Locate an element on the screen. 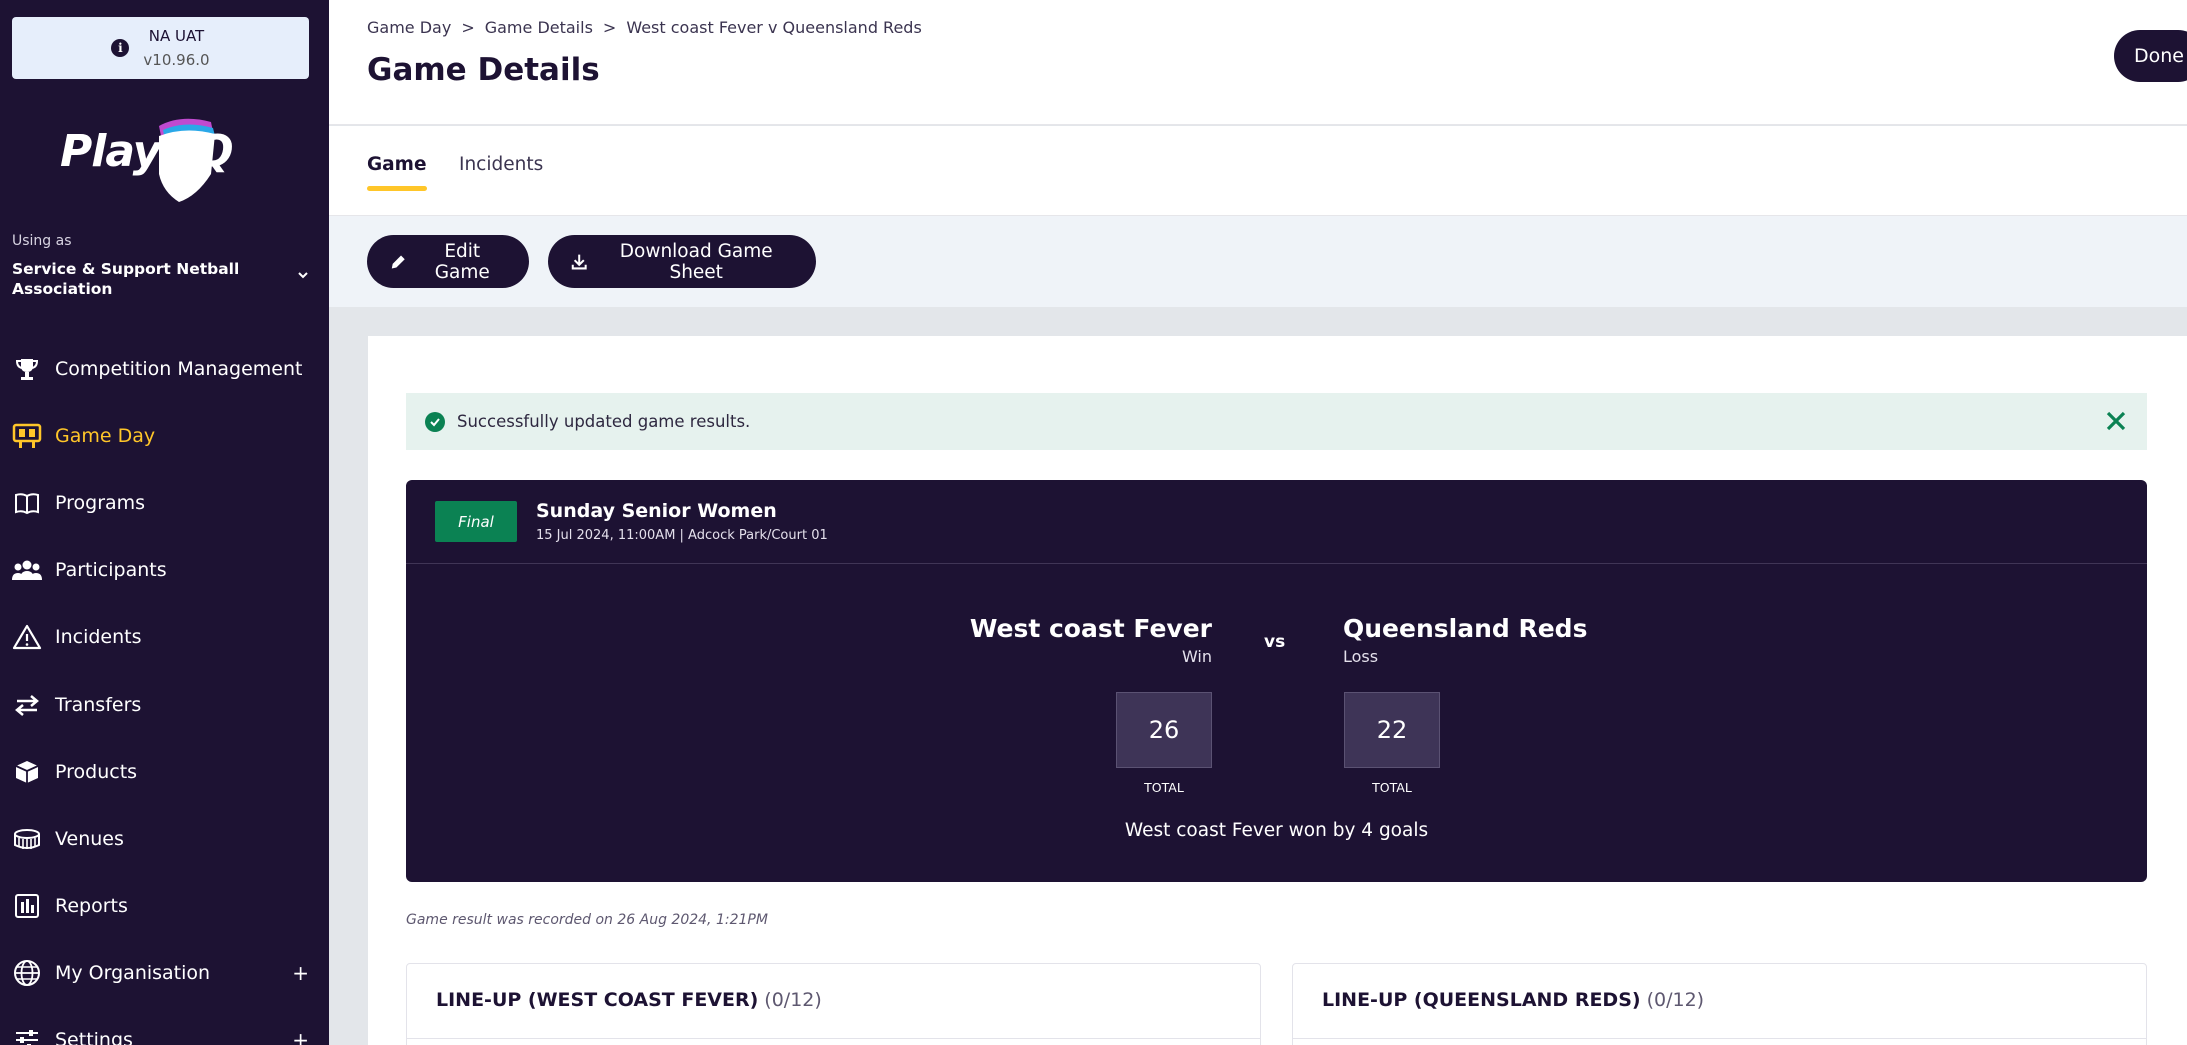  home-score-label: TOTAL is located at coordinates (1164, 787).